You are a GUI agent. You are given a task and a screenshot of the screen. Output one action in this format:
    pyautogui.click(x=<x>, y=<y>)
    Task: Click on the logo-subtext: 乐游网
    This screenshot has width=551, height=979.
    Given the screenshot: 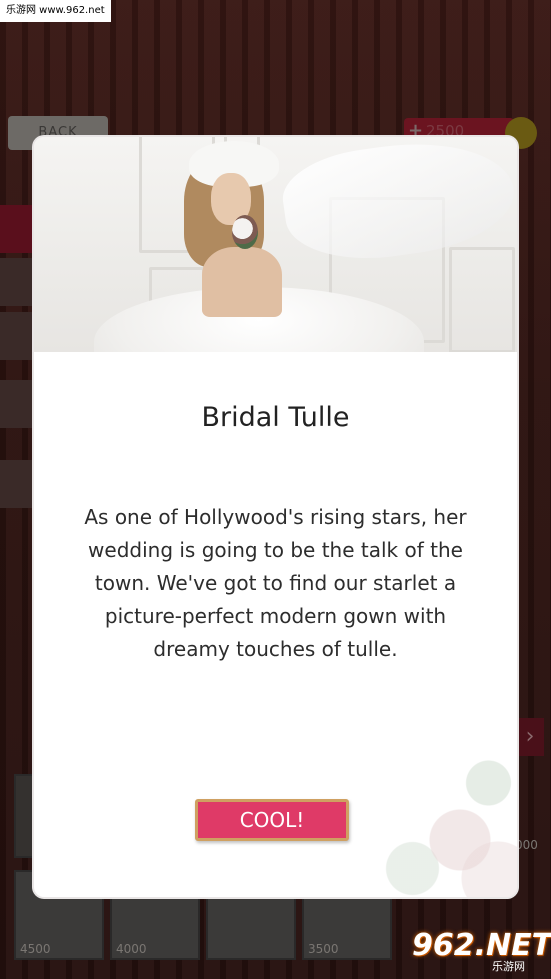 What is the action you would take?
    pyautogui.click(x=508, y=966)
    